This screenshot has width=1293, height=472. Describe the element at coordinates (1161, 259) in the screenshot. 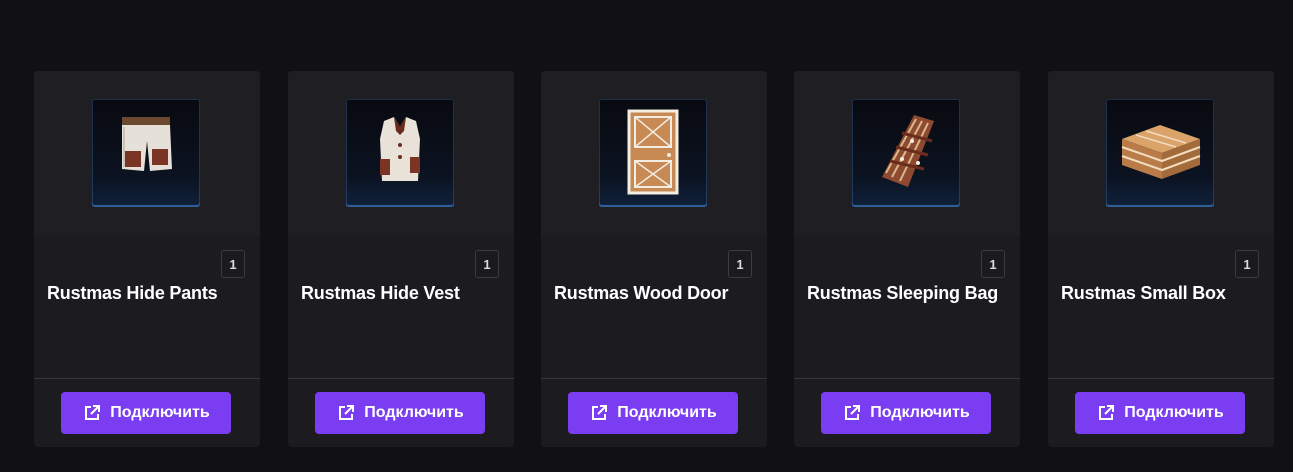

I see `item-card: 1 Rustmas Small Box Подключить` at that location.